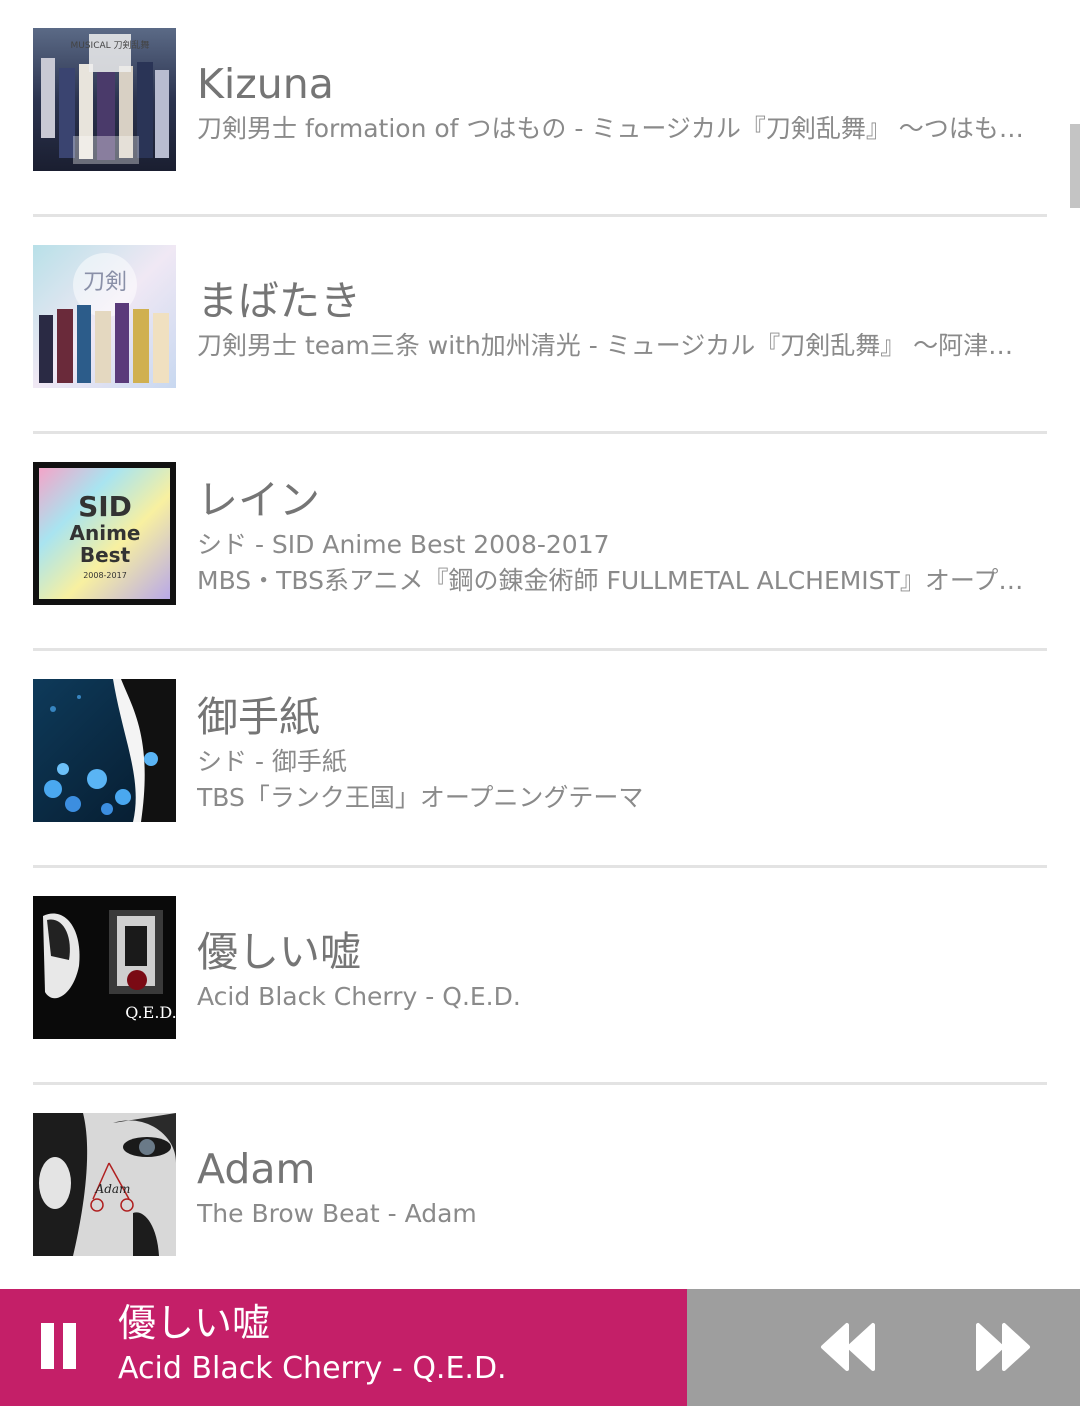 Image resolution: width=1080 pixels, height=1416 pixels. I want to click on track-row: Q.E.D. 優しい嘘 Acid Black Cherry - Q.E.D., so click(540, 976).